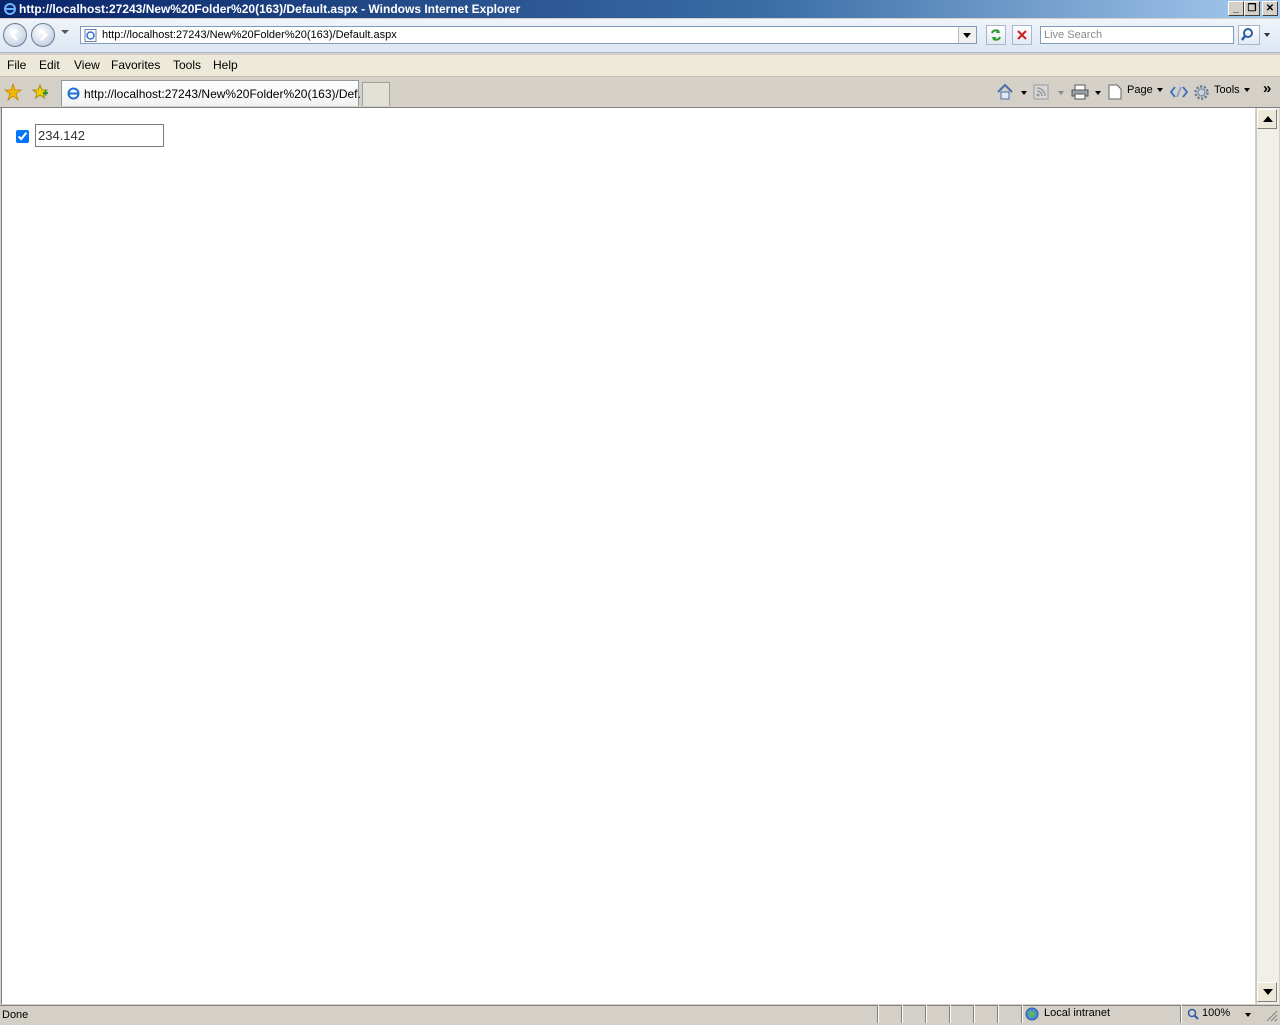  I want to click on refresh-button, so click(996, 35).